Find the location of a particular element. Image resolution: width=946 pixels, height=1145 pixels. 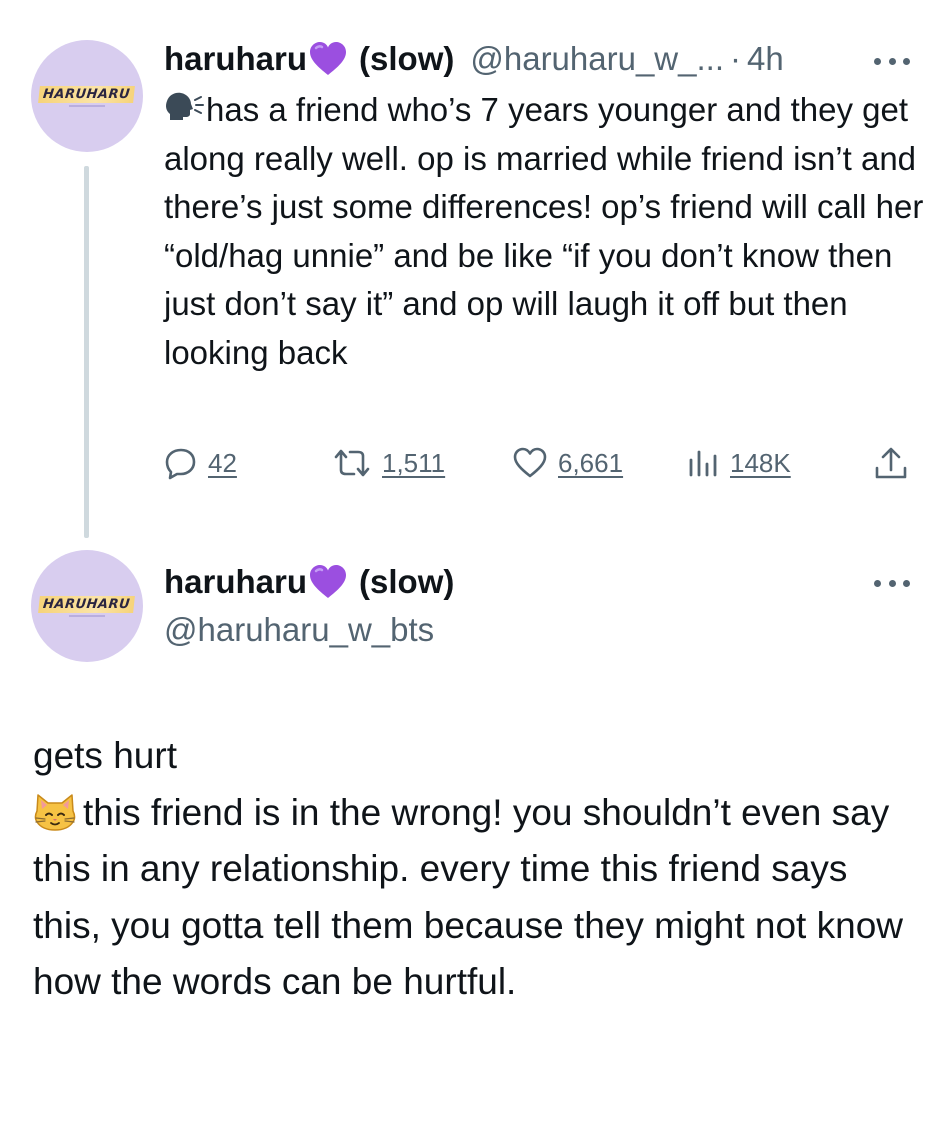

views-button: 148K is located at coordinates (738, 463).